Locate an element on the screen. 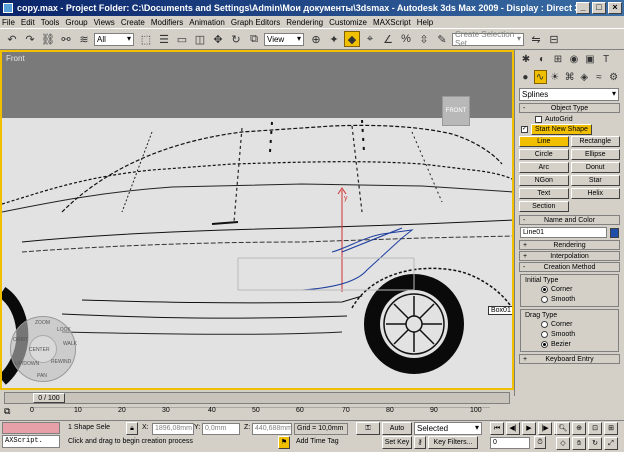 The image size is (624, 452). drag-bezier-radio: Bezier is located at coordinates (569, 344).